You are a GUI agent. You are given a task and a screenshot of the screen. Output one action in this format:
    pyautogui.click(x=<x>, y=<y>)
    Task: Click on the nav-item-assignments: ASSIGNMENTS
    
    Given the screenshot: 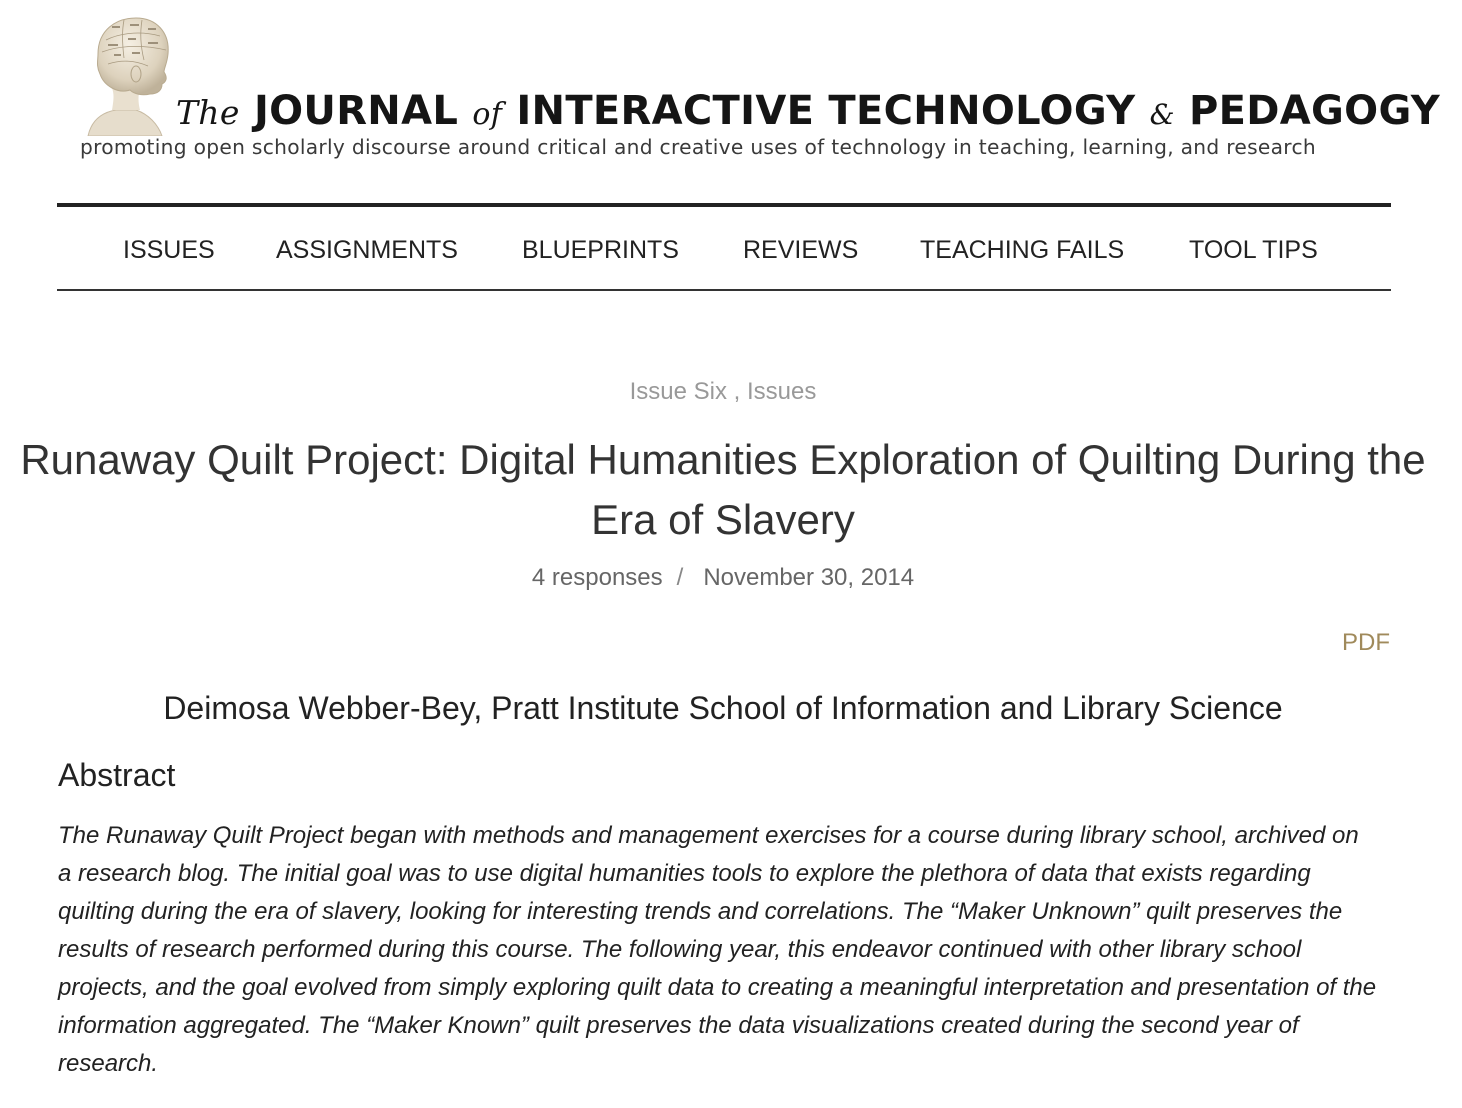 What is the action you would take?
    pyautogui.click(x=367, y=250)
    